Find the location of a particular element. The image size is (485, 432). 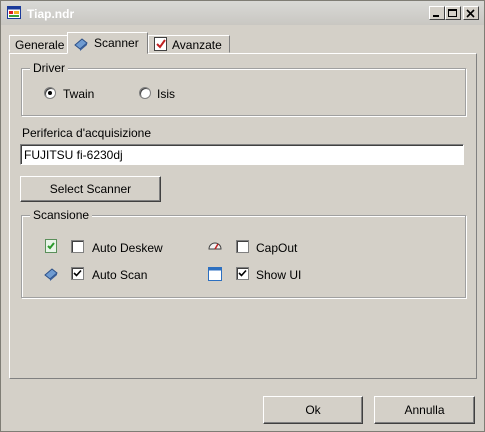

cancel-button: Annulla is located at coordinates (424, 410).